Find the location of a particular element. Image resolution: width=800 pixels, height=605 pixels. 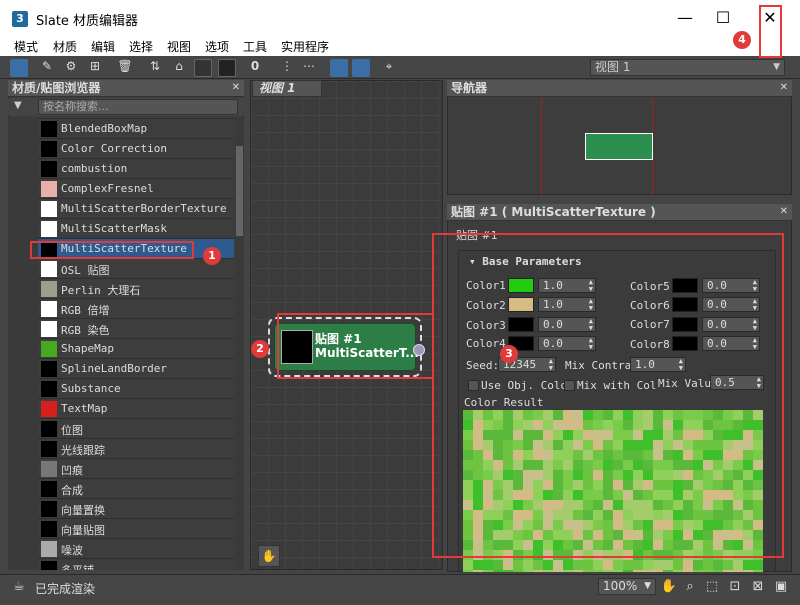

select-tool-icon is located at coordinates (19, 68).